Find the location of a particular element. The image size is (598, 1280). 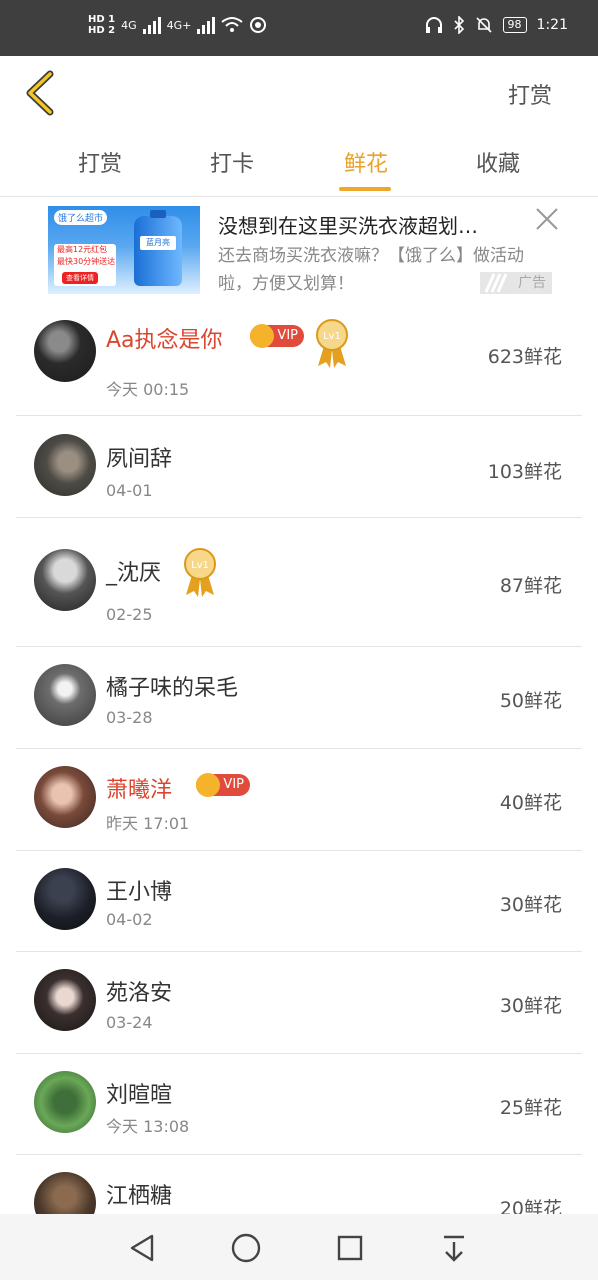

user-name: 夙间辞 is located at coordinates (139, 457).